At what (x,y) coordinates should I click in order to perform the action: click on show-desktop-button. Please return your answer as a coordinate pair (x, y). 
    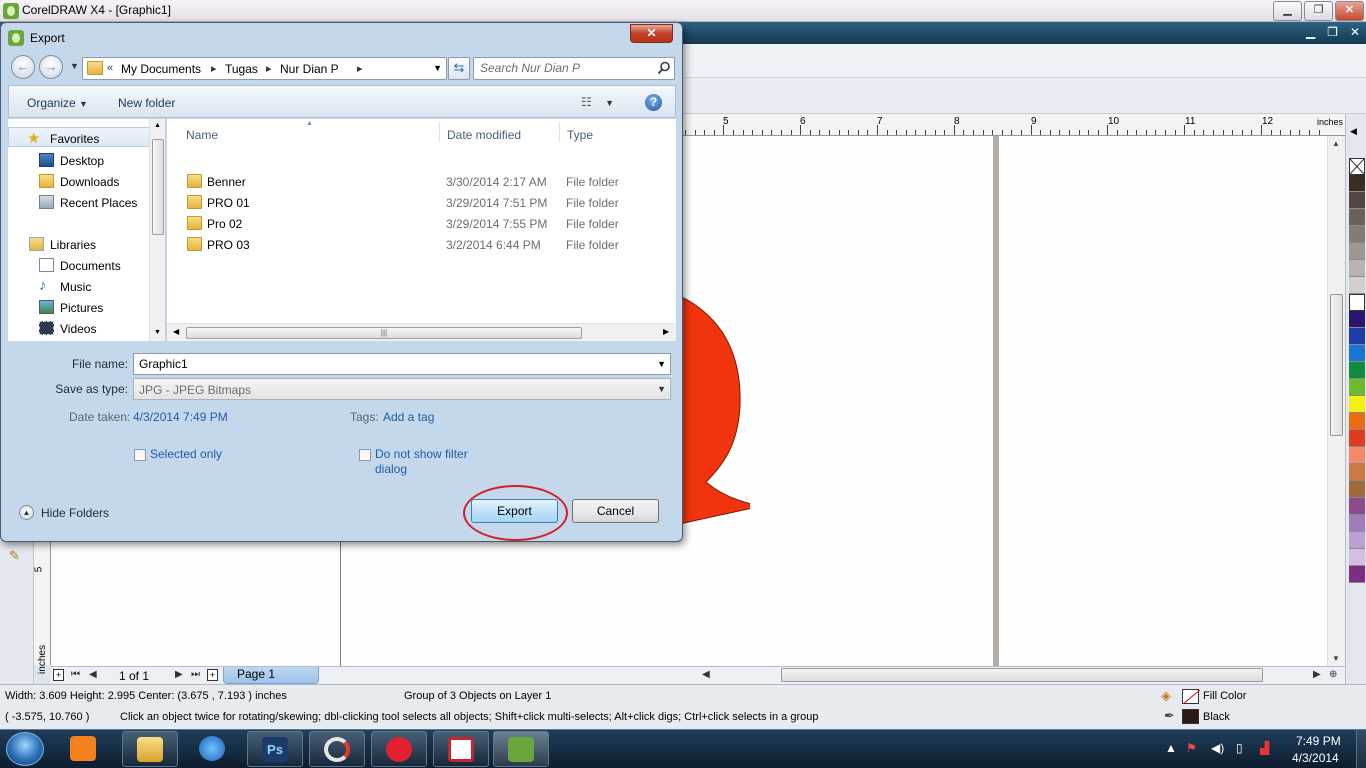
    Looking at the image, I should click on (1361, 749).